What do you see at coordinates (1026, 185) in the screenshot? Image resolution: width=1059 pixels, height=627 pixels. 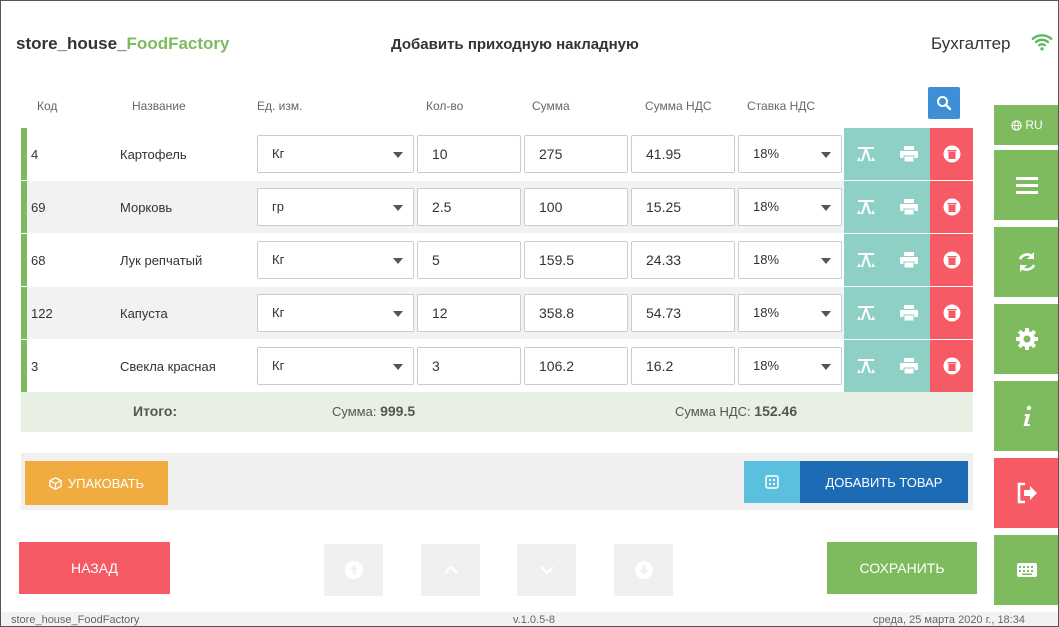 I see `menu-button` at bounding box center [1026, 185].